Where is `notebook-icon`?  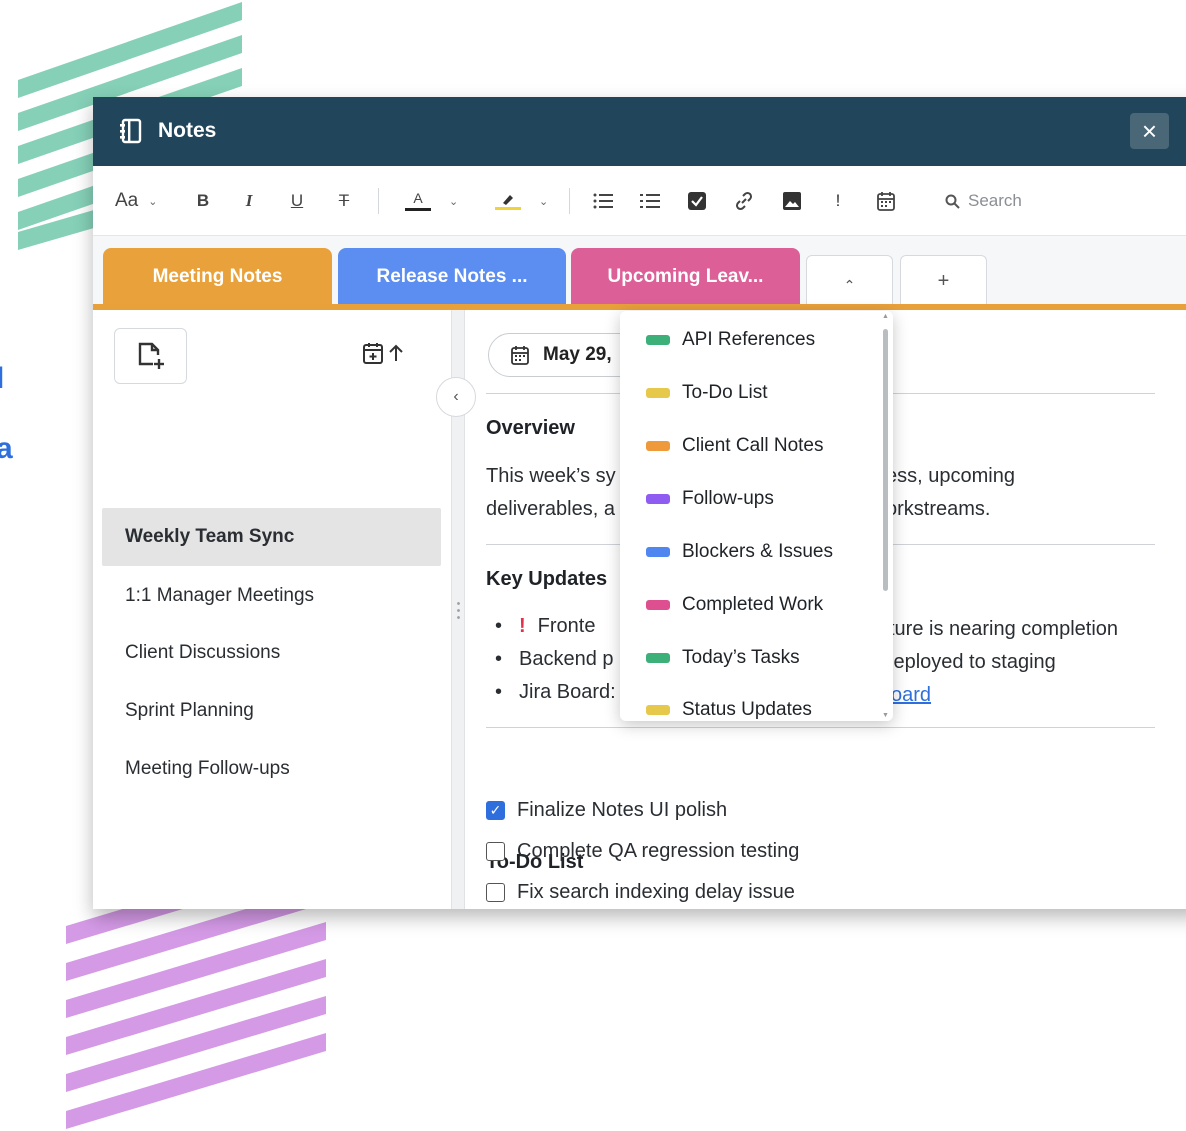
notebook-icon is located at coordinates (131, 131).